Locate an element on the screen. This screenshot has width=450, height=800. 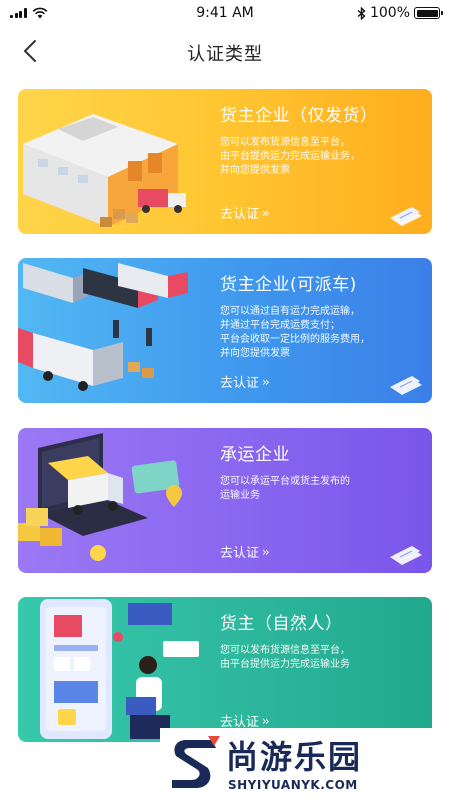
nav-bar: 认证类型 is located at coordinates (225, 51).